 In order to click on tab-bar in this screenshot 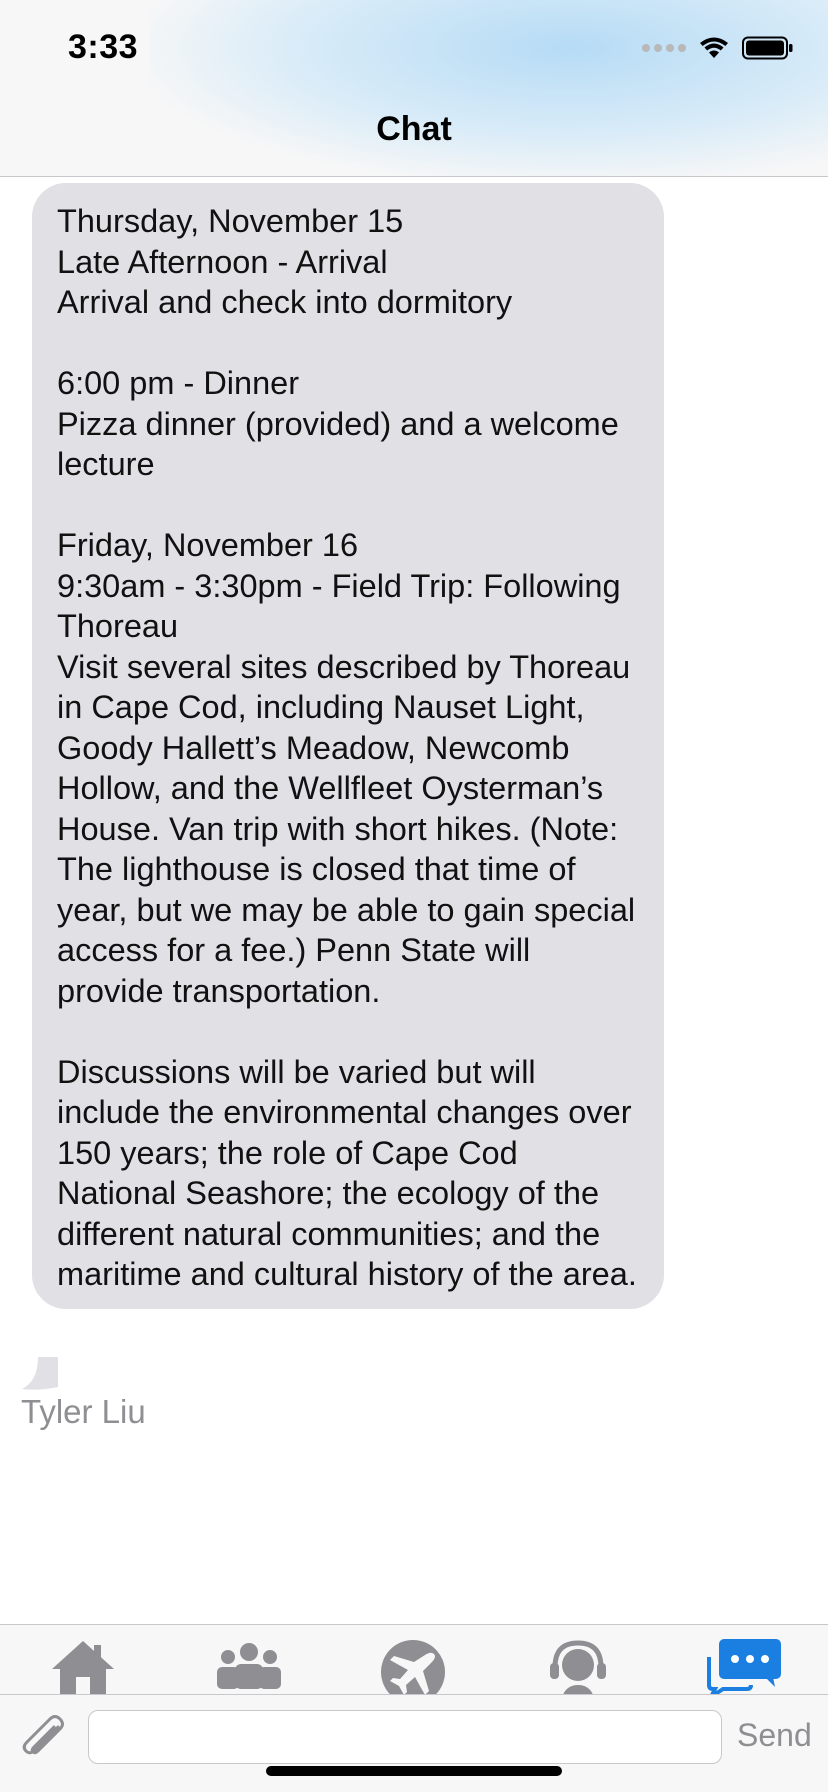, I will do `click(414, 1659)`.